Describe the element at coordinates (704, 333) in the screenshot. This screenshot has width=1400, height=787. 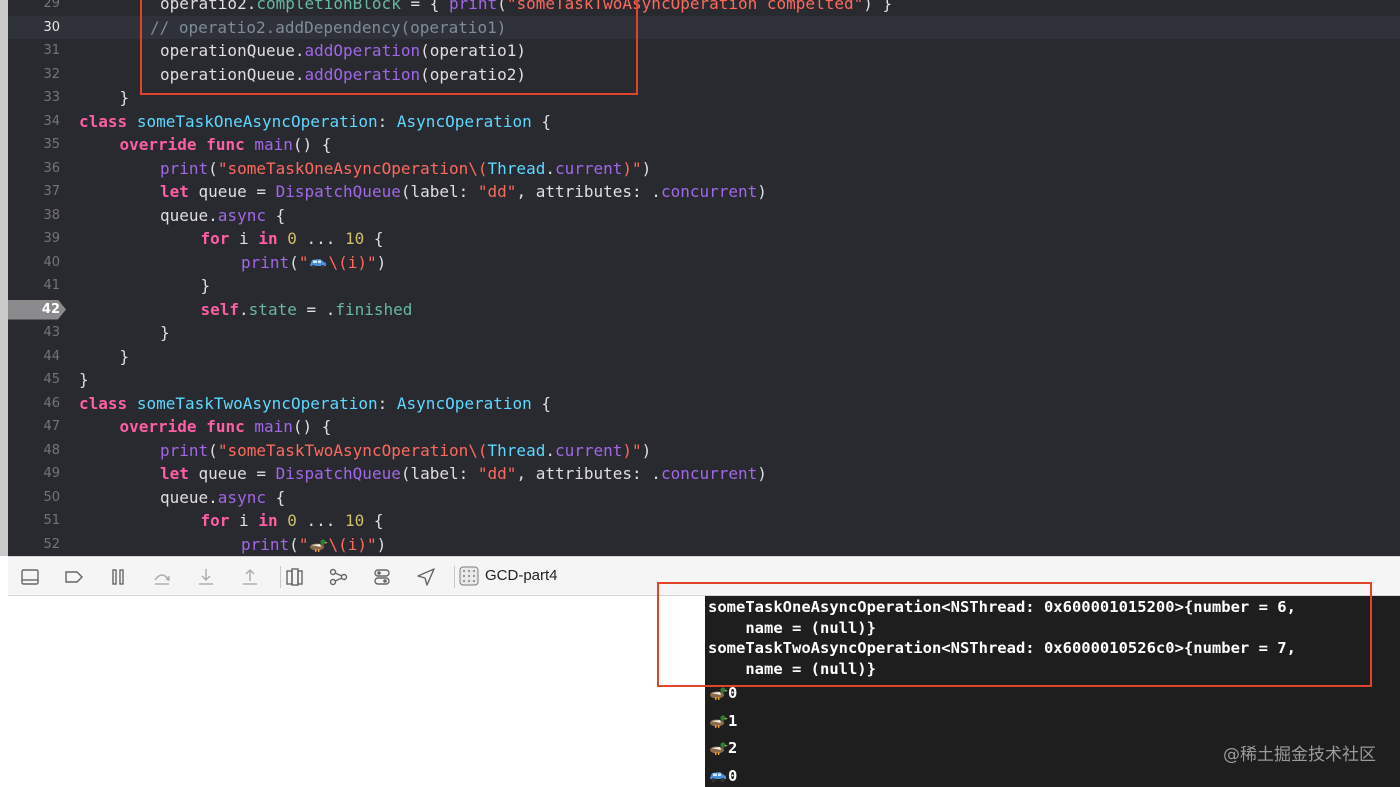
I see `code-line: 43}` at that location.